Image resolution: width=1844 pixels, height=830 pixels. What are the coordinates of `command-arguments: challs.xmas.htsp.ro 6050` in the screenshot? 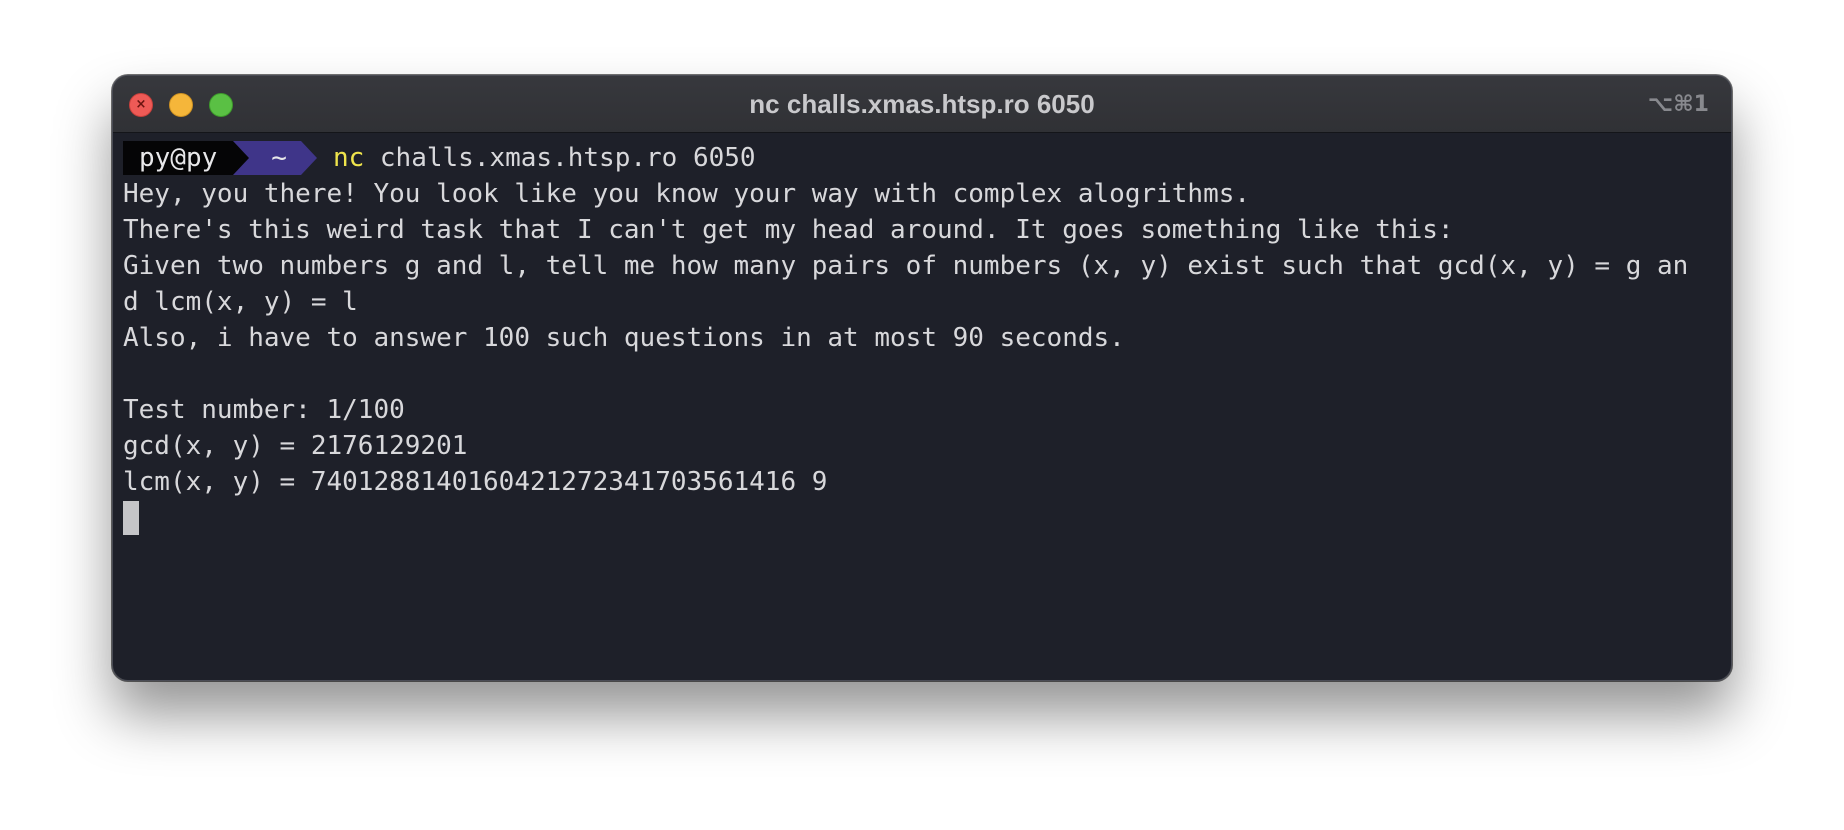 It's located at (560, 158).